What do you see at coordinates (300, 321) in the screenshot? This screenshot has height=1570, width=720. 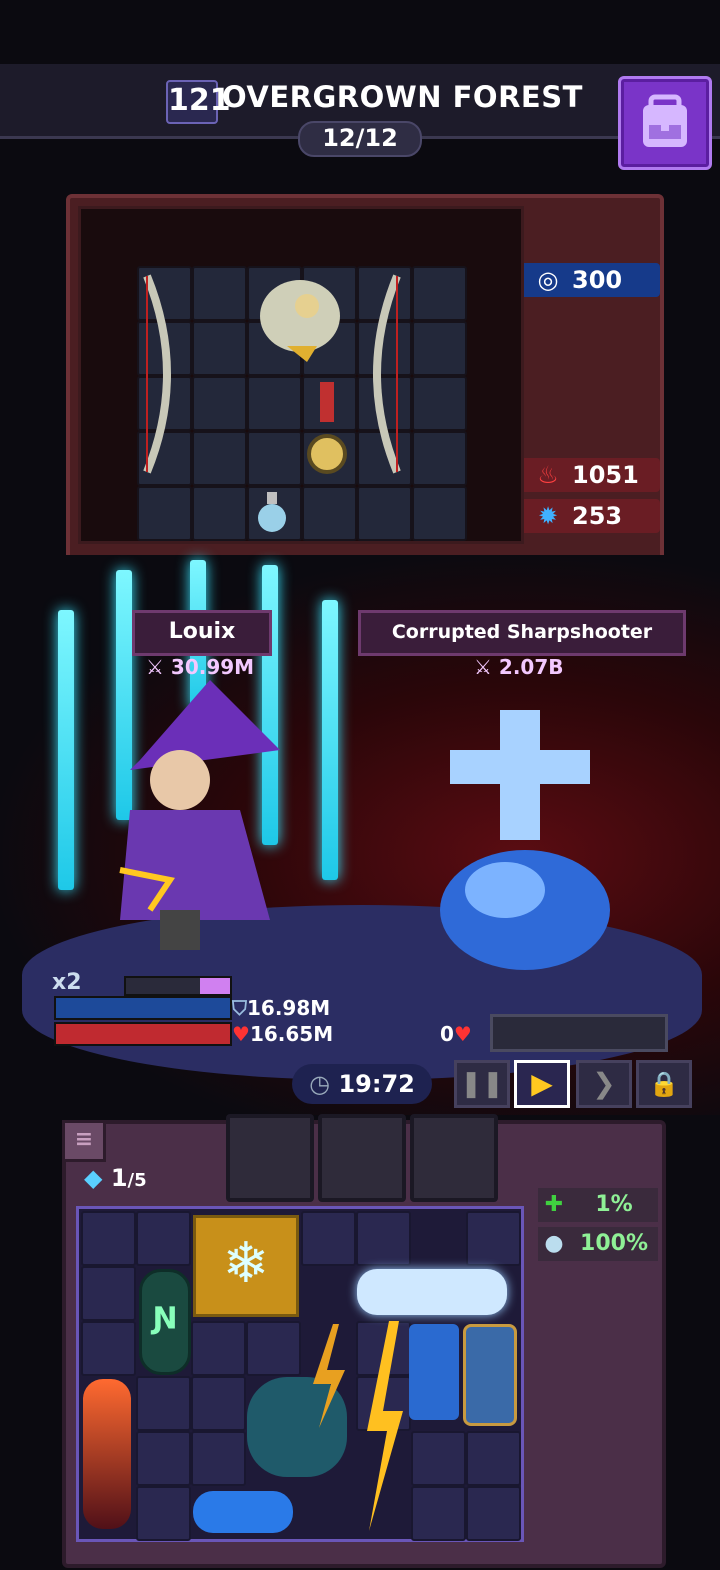 I see `griffin-item-icon` at bounding box center [300, 321].